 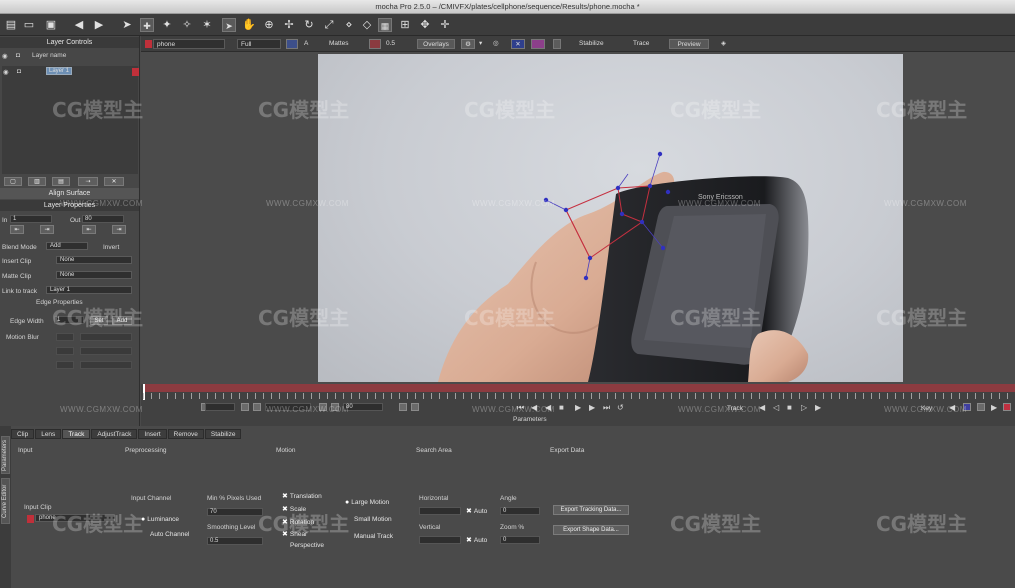 What do you see at coordinates (302, 496) in the screenshot?
I see `translation-checkbox: ✖ Translation` at bounding box center [302, 496].